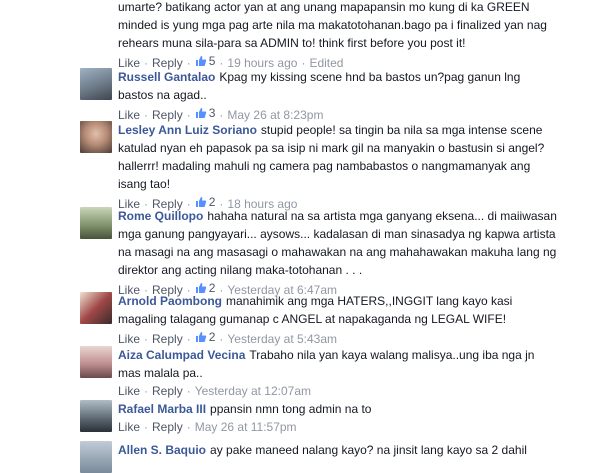 This screenshot has width=614, height=473. Describe the element at coordinates (162, 409) in the screenshot. I see `author-name: Rafael Marba III` at that location.